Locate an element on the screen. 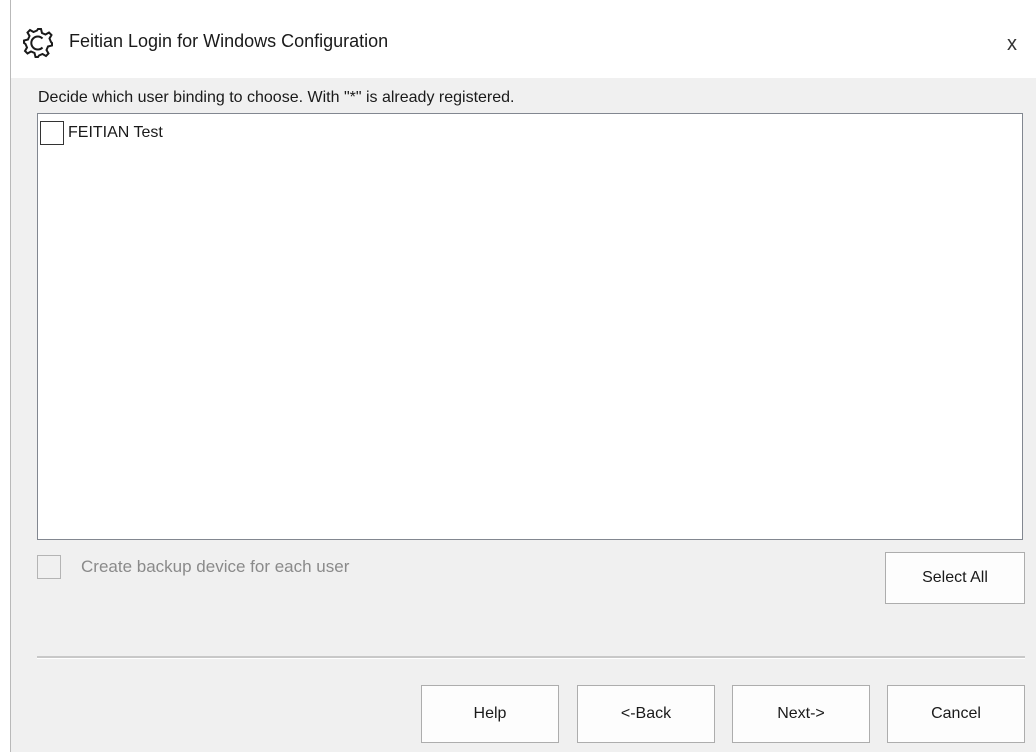  gear-icon is located at coordinates (38, 43).